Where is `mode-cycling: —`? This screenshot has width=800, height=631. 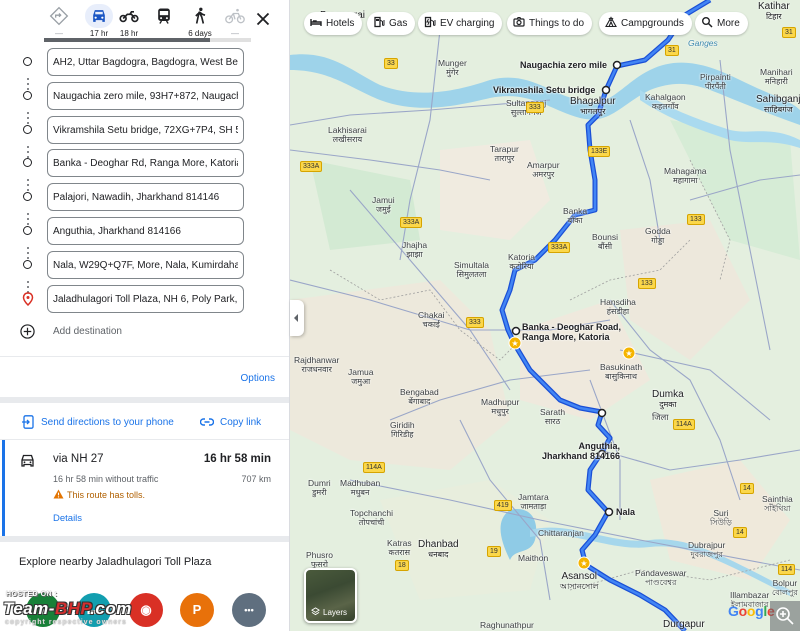 mode-cycling: — is located at coordinates (235, 22).